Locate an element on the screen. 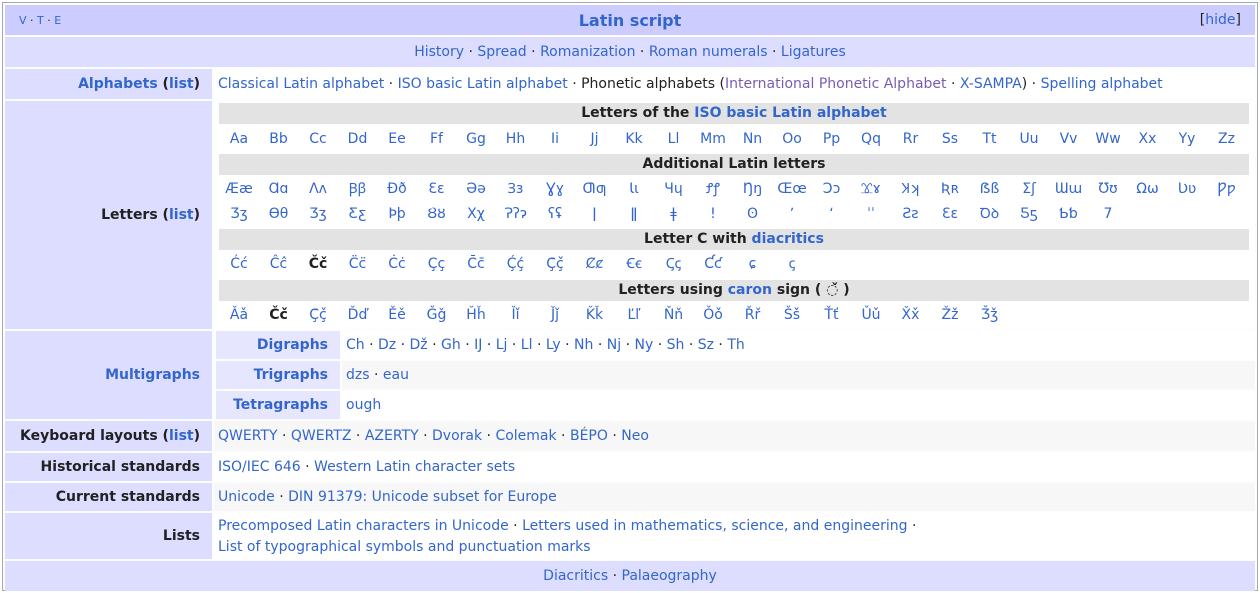 The height and width of the screenshot is (593, 1260). letter-link: Ɩɩ is located at coordinates (634, 189).